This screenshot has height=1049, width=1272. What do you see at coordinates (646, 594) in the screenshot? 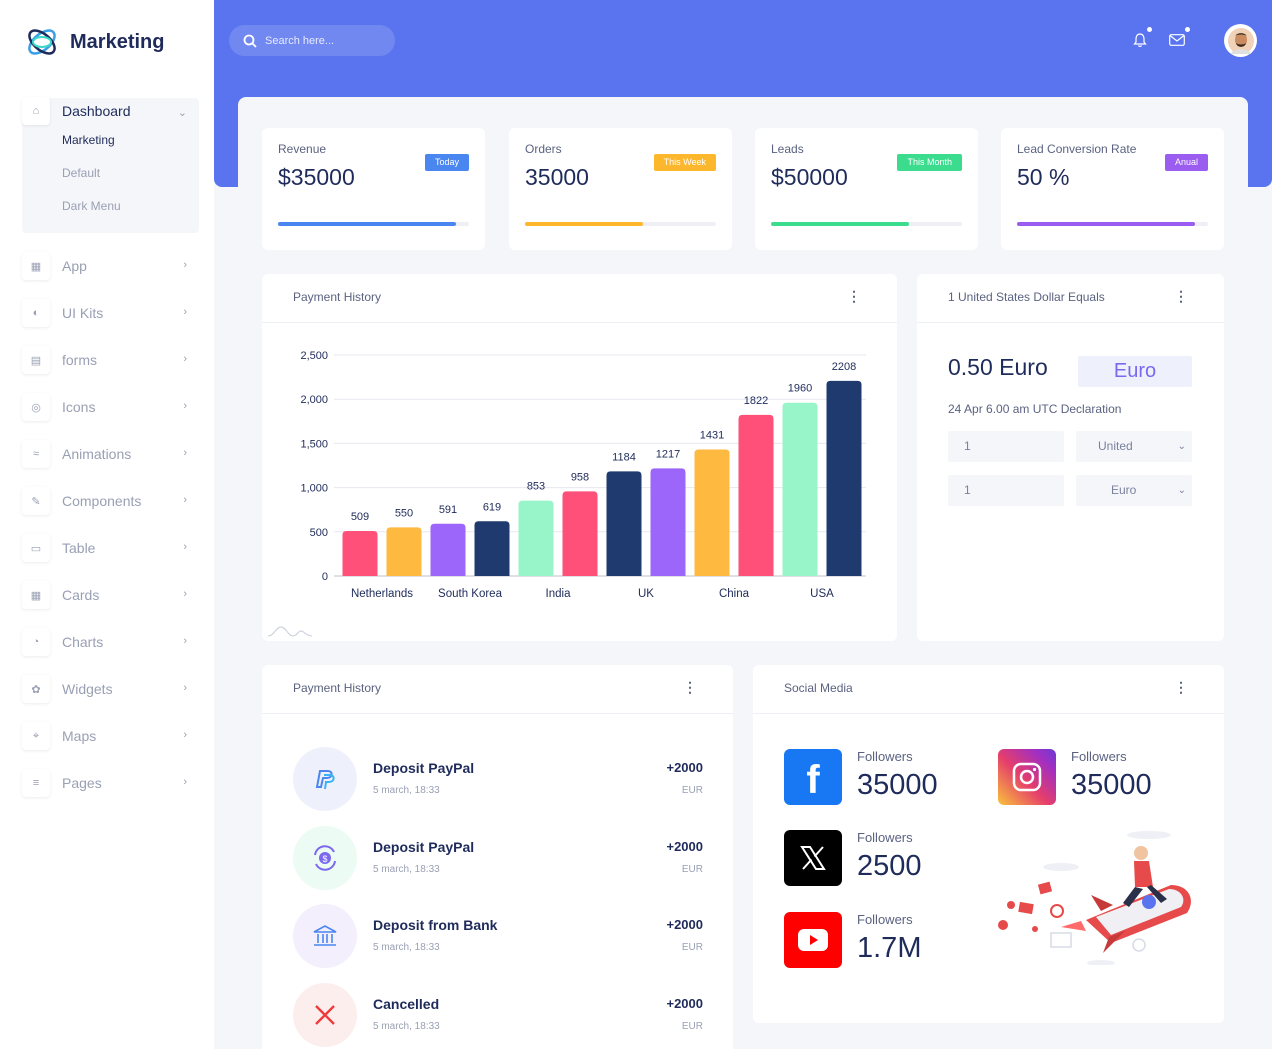
I see `x-tick-label: UK` at bounding box center [646, 594].